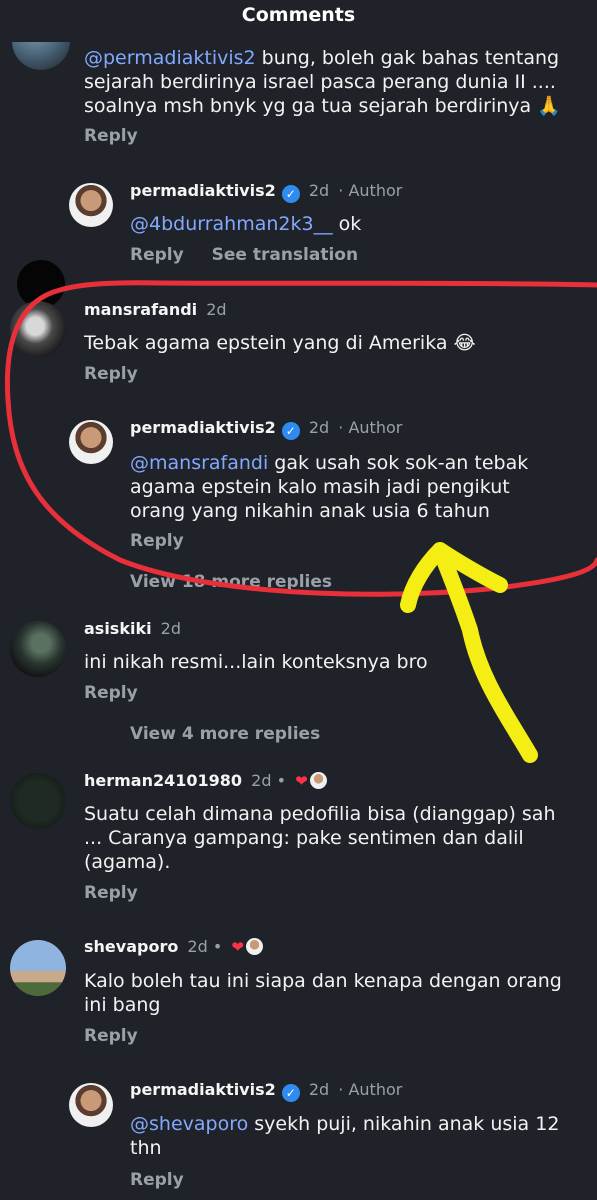  What do you see at coordinates (469, 652) in the screenshot?
I see `yellow-arrow-annotation` at bounding box center [469, 652].